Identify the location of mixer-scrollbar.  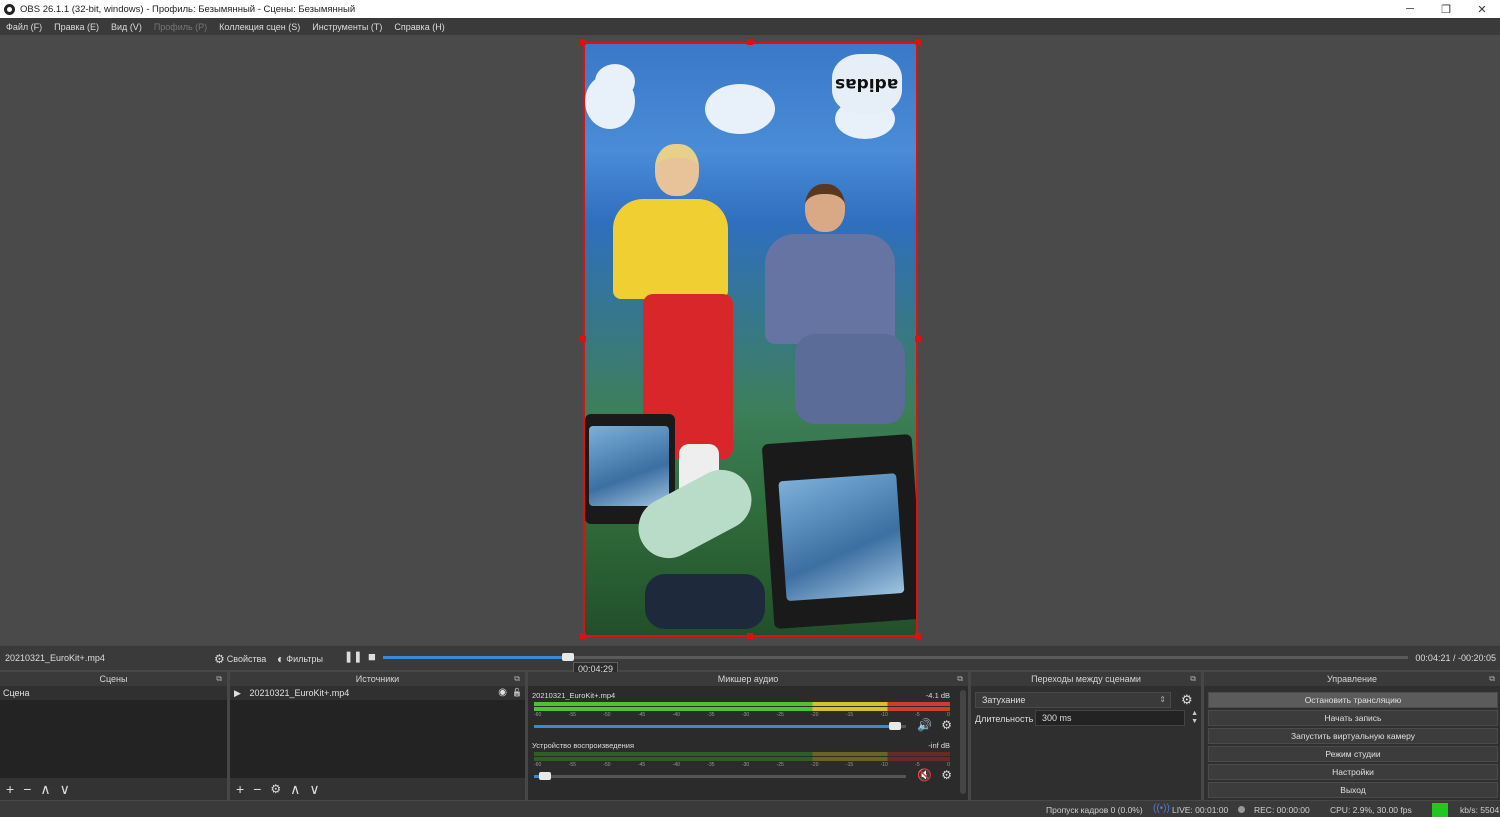
(963, 742).